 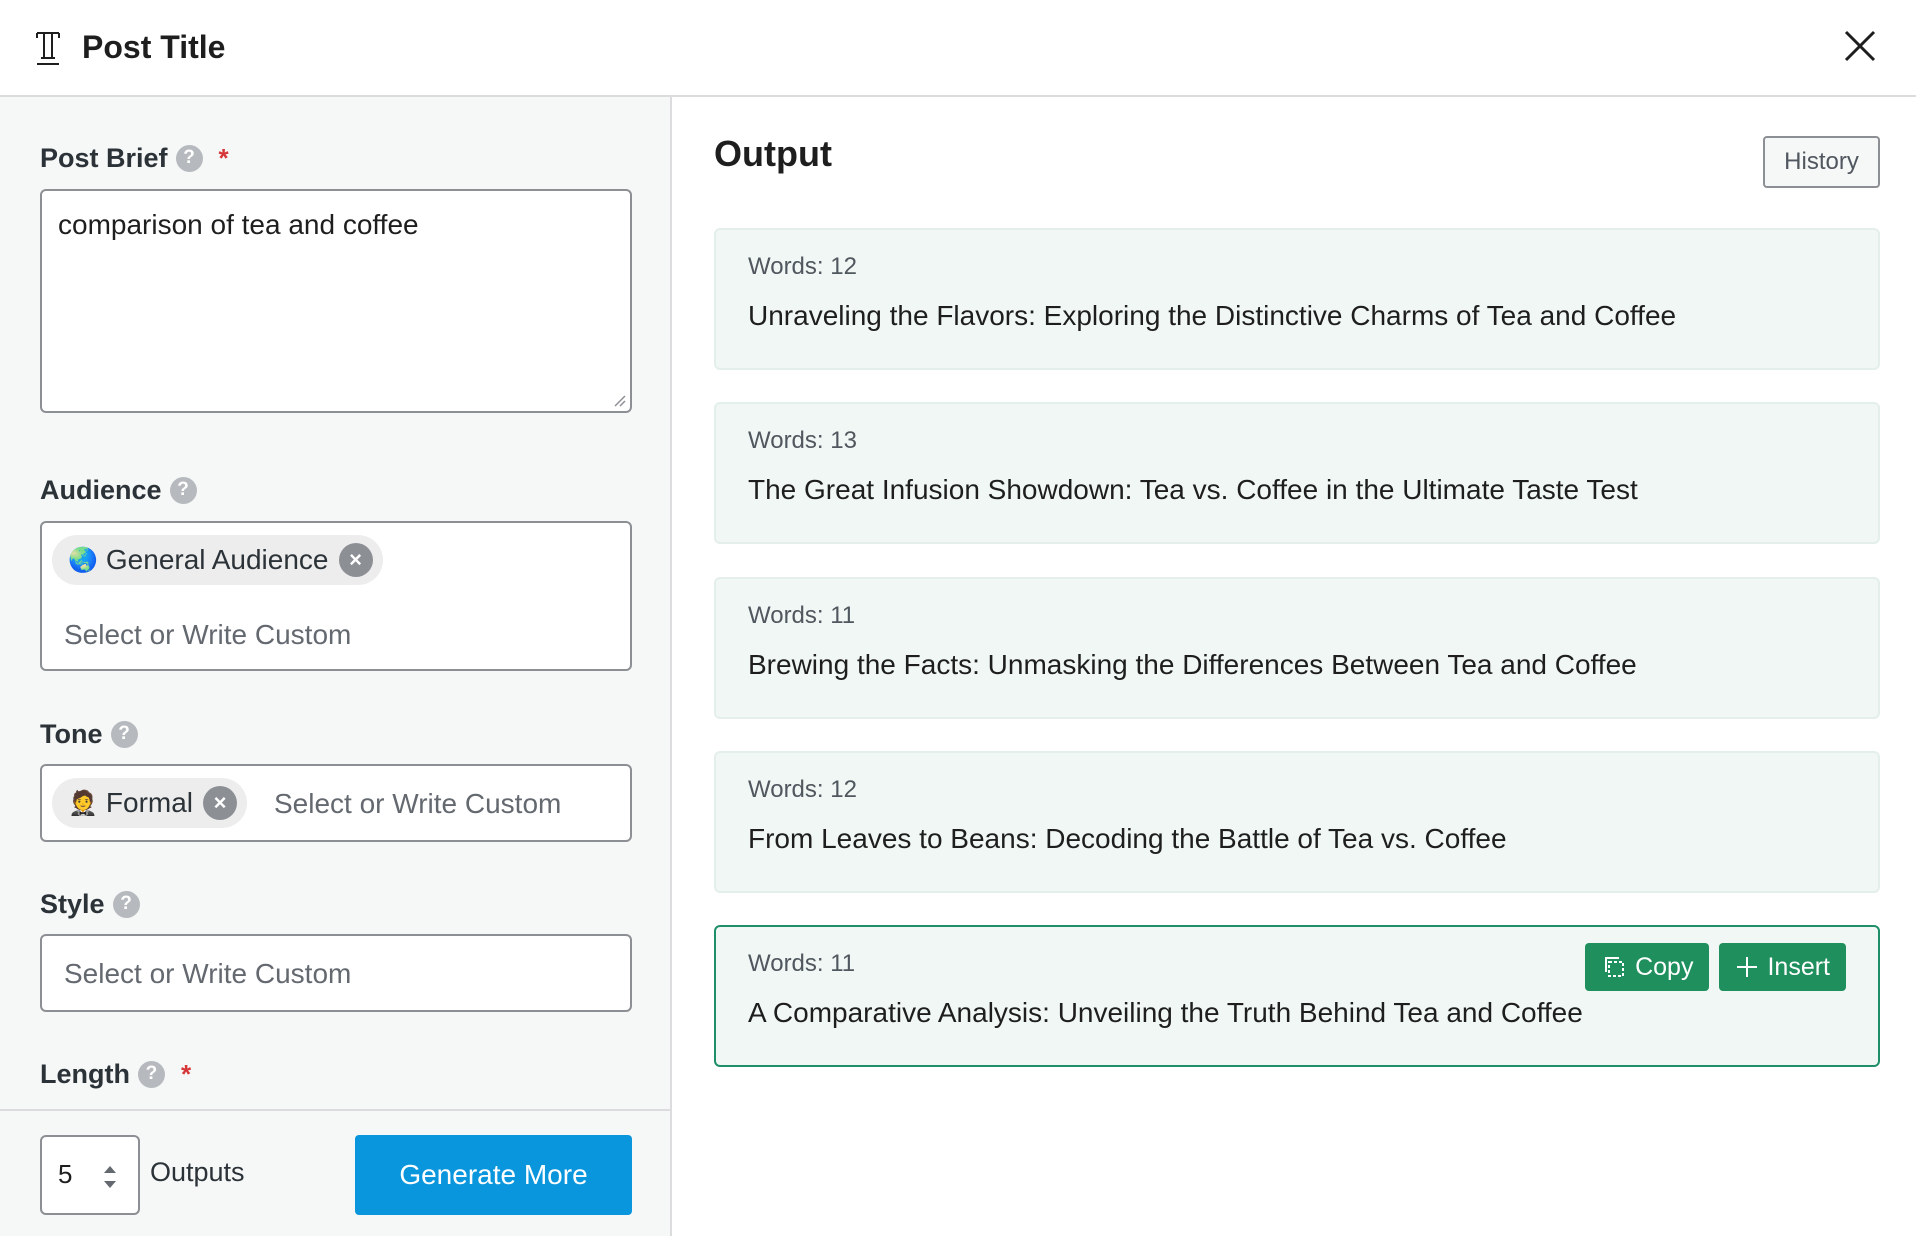 What do you see at coordinates (217, 560) in the screenshot?
I see `audience-chip: 🌏 General Audience ×` at bounding box center [217, 560].